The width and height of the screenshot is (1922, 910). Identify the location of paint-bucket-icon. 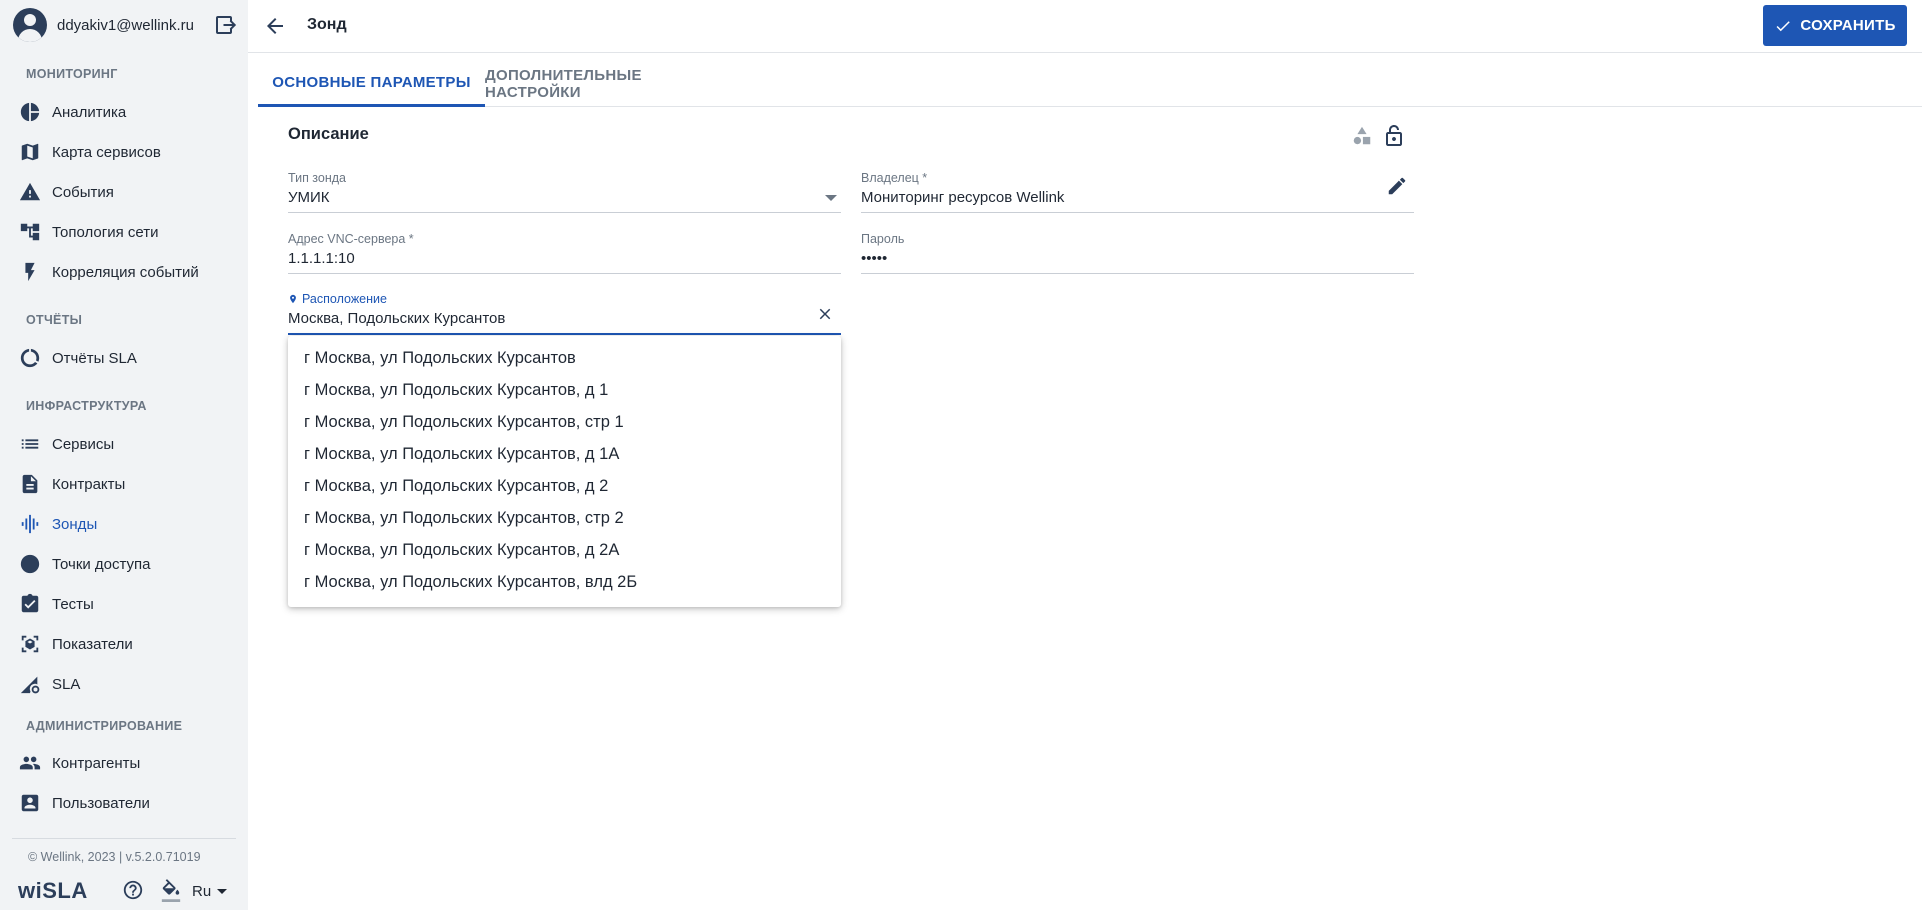
(171, 893).